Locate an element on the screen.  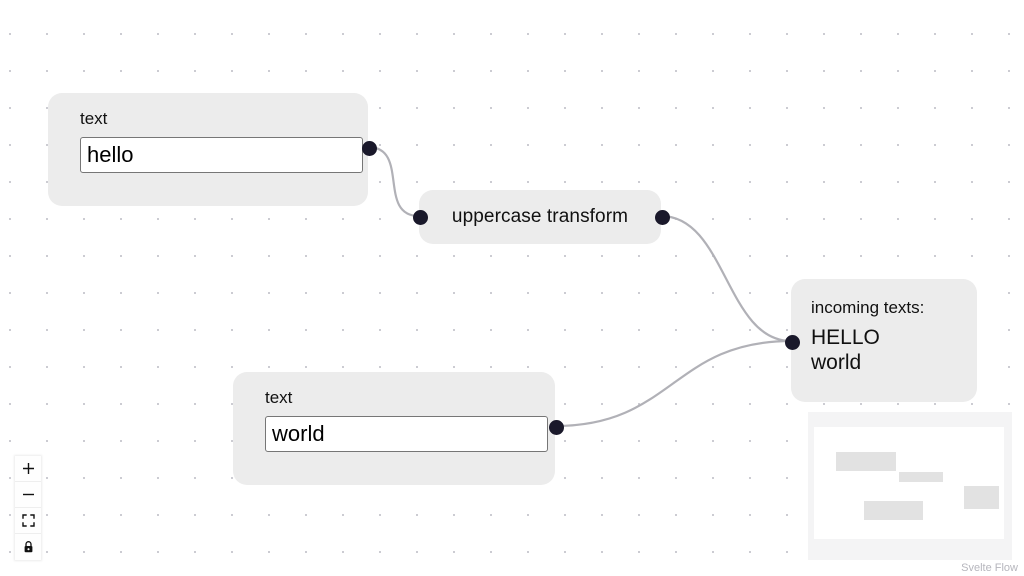
fit-view-icon is located at coordinates (28, 520).